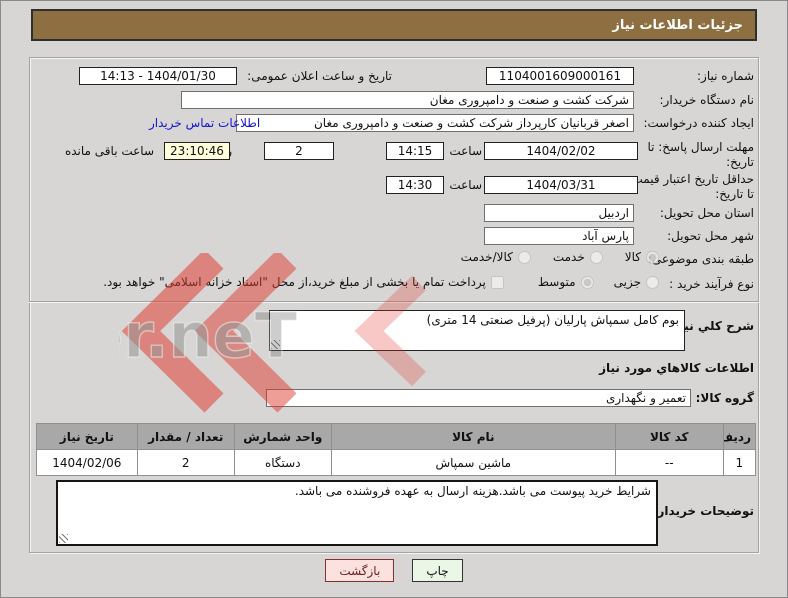 The height and width of the screenshot is (598, 788). Describe the element at coordinates (652, 257) in the screenshot. I see `radio-goods-input` at that location.